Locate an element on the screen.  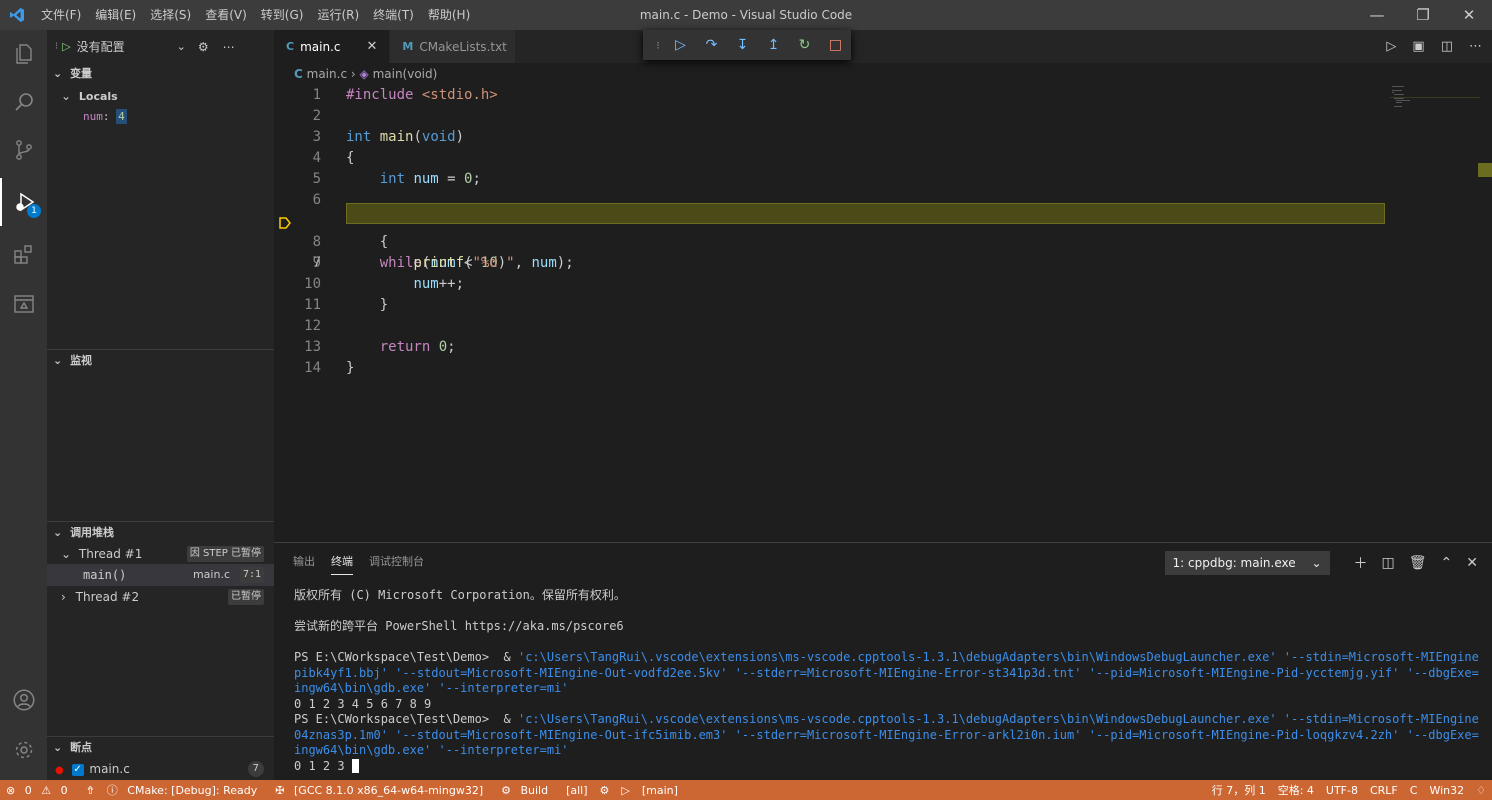
step-into-icon: ↧ is located at coordinates (742, 45).